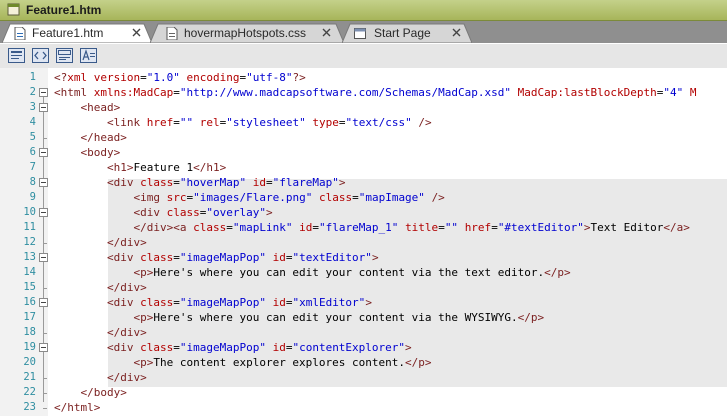  Describe the element at coordinates (402, 33) in the screenshot. I see `tab-label: Start Page` at that location.